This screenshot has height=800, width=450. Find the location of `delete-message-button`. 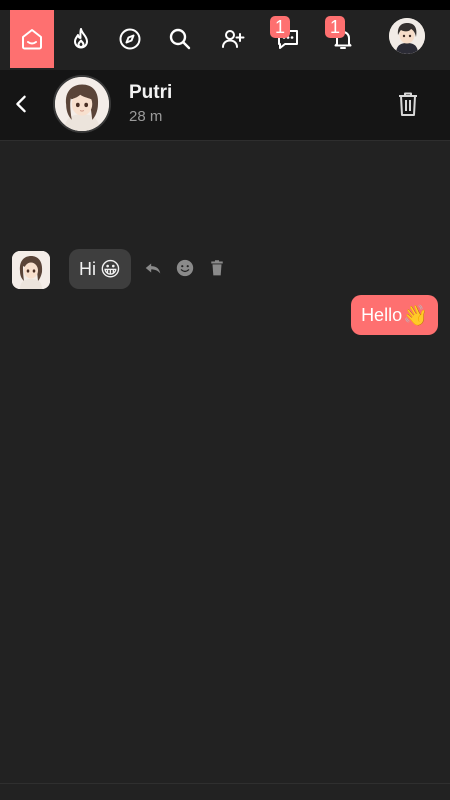

delete-message-button is located at coordinates (217, 268).